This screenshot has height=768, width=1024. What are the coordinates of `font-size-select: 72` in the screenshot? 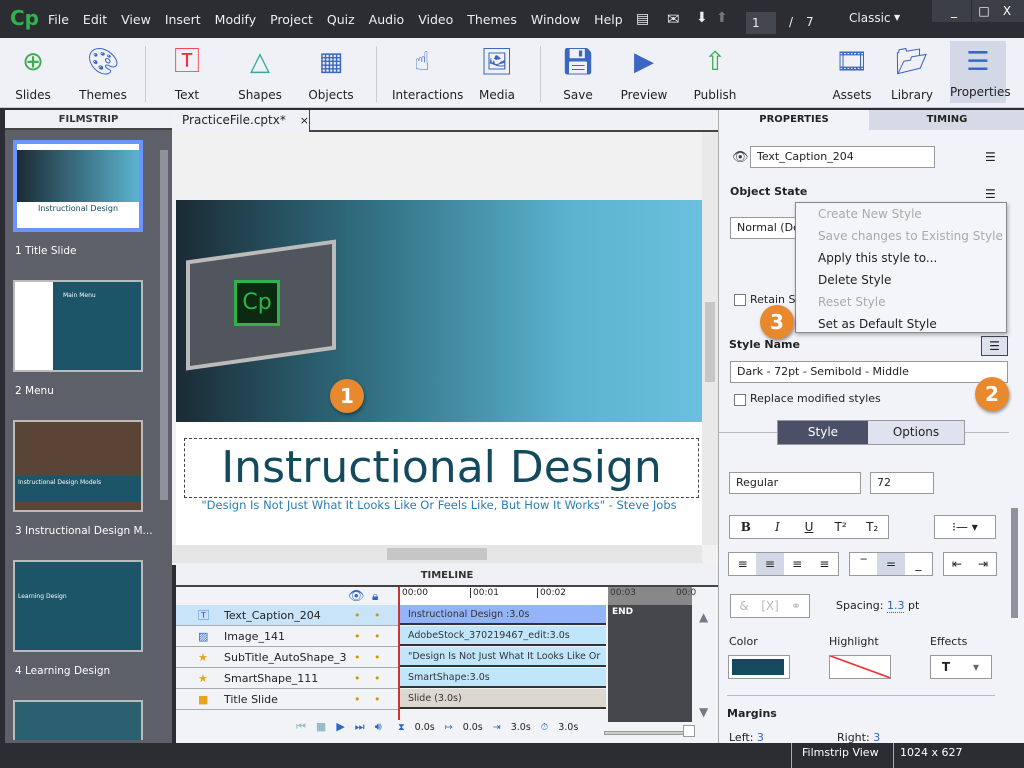 It's located at (902, 483).